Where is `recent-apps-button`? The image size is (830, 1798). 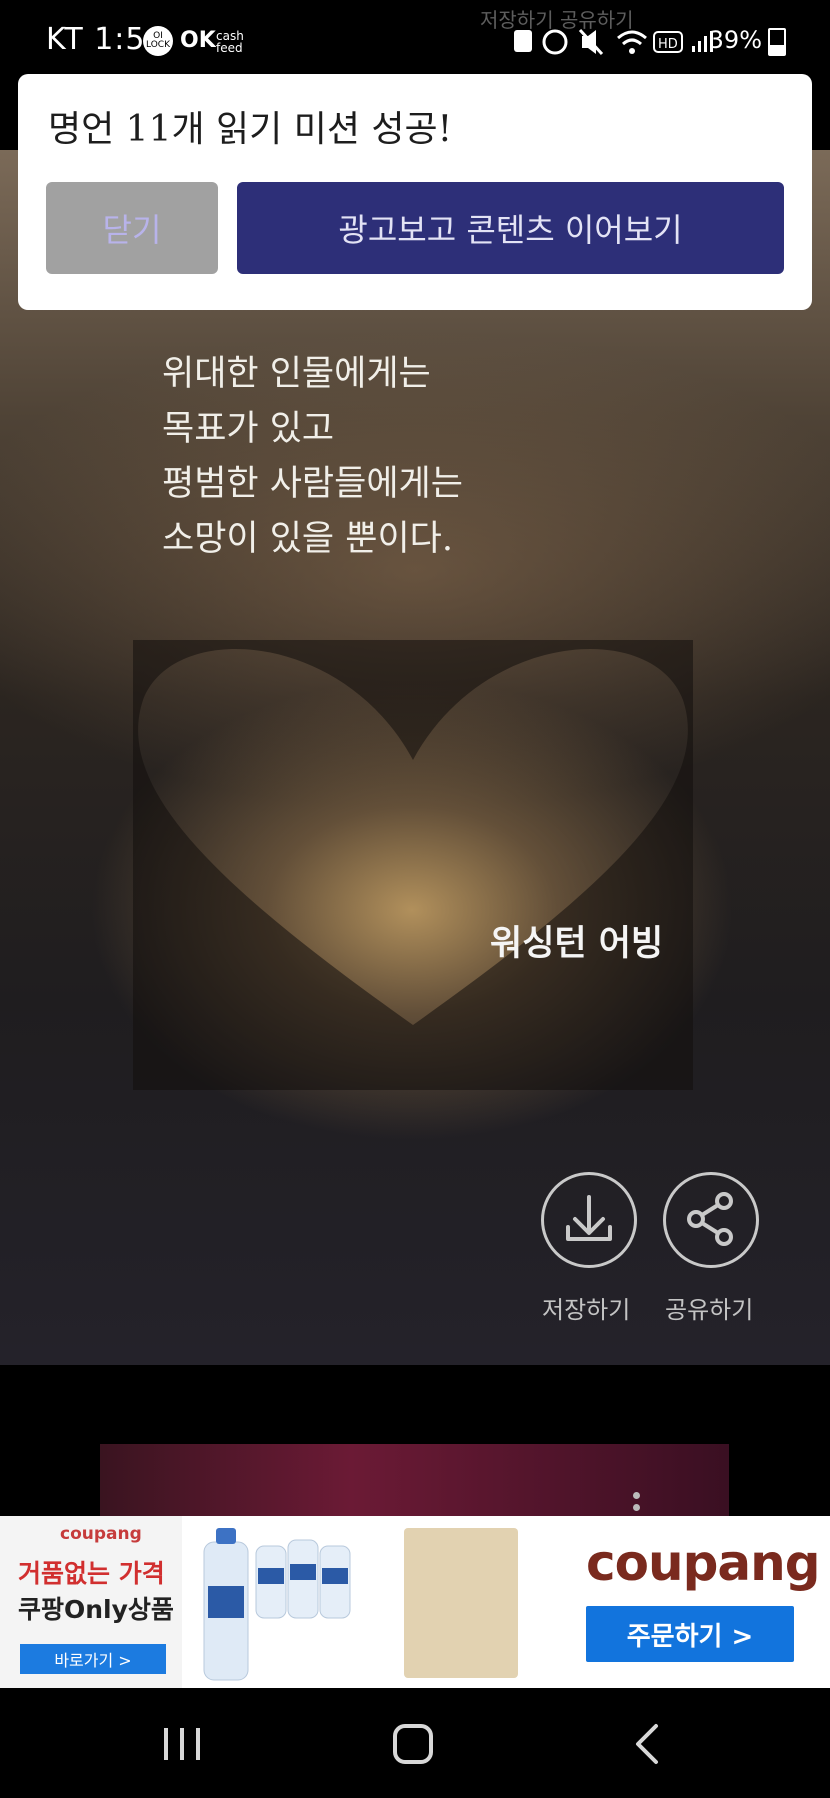 recent-apps-button is located at coordinates (182, 1744).